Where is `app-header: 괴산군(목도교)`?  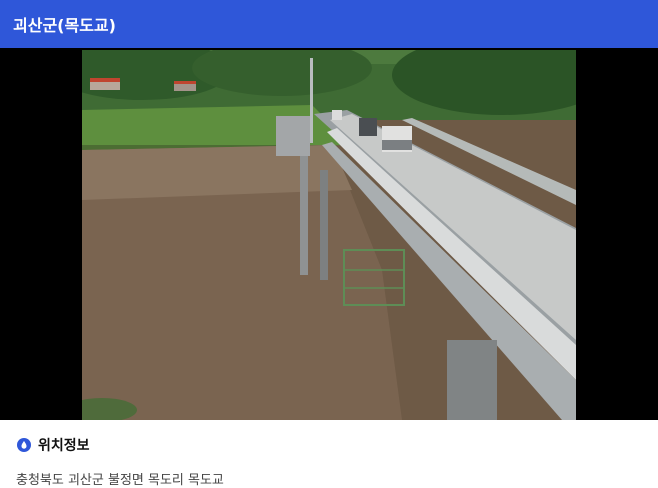
app-header: 괴산군(목도교) is located at coordinates (329, 24).